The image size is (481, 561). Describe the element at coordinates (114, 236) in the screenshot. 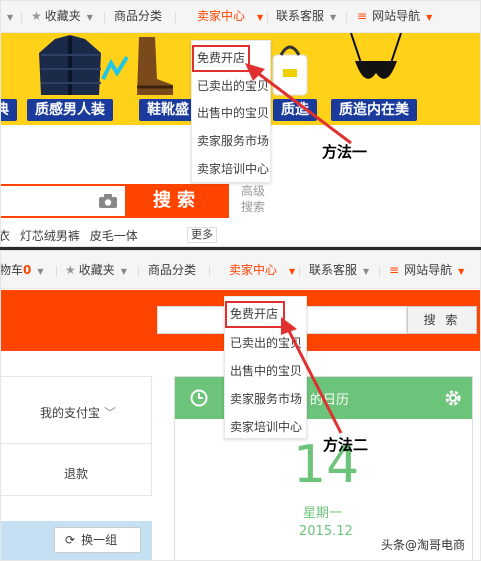

I see `hot-word-link: 皮毛一体` at that location.